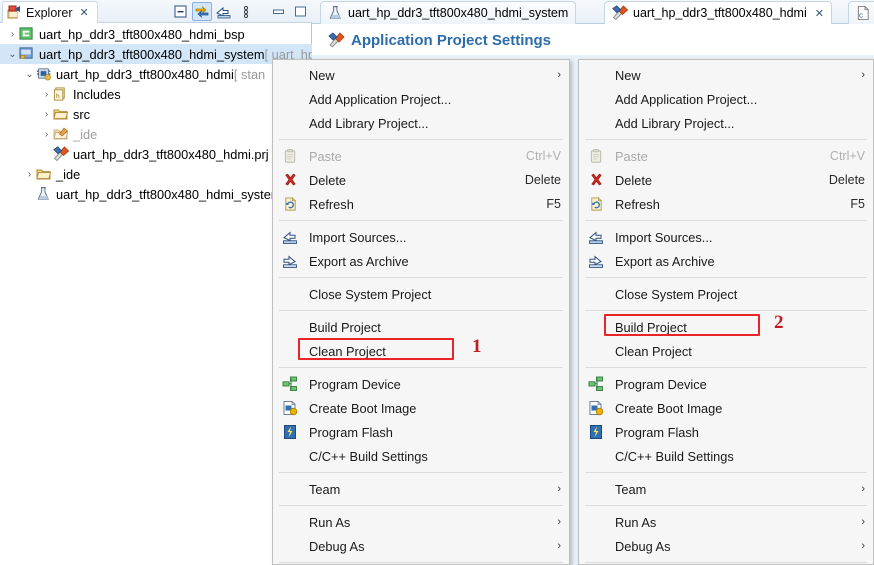 This screenshot has height=565, width=874. Describe the element at coordinates (596, 180) in the screenshot. I see `delete-icon` at that location.